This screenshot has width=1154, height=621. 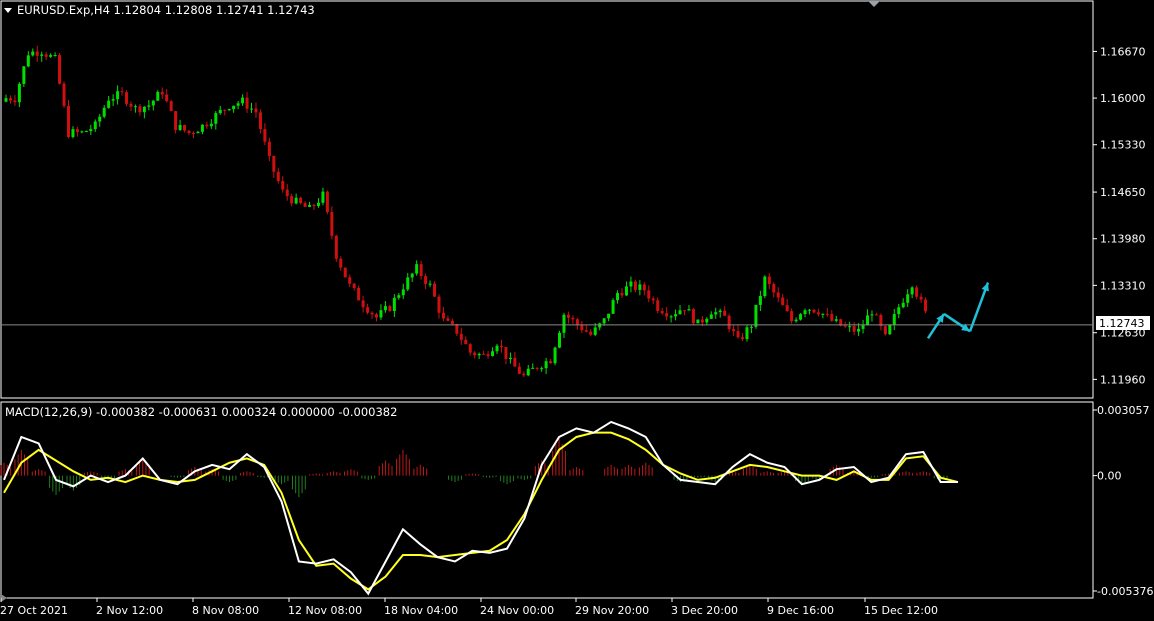 I want to click on time-tick-label: 27 Oct 2021, so click(x=34, y=610).